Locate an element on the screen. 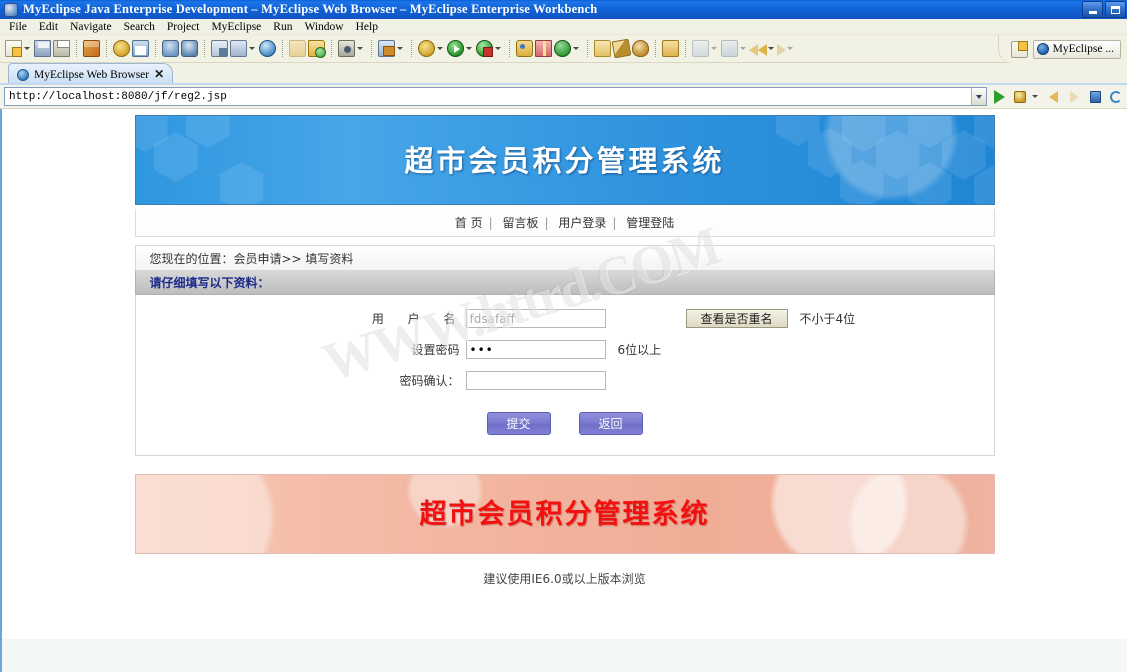 The height and width of the screenshot is (672, 1127). folder-new-icon is located at coordinates (317, 49).